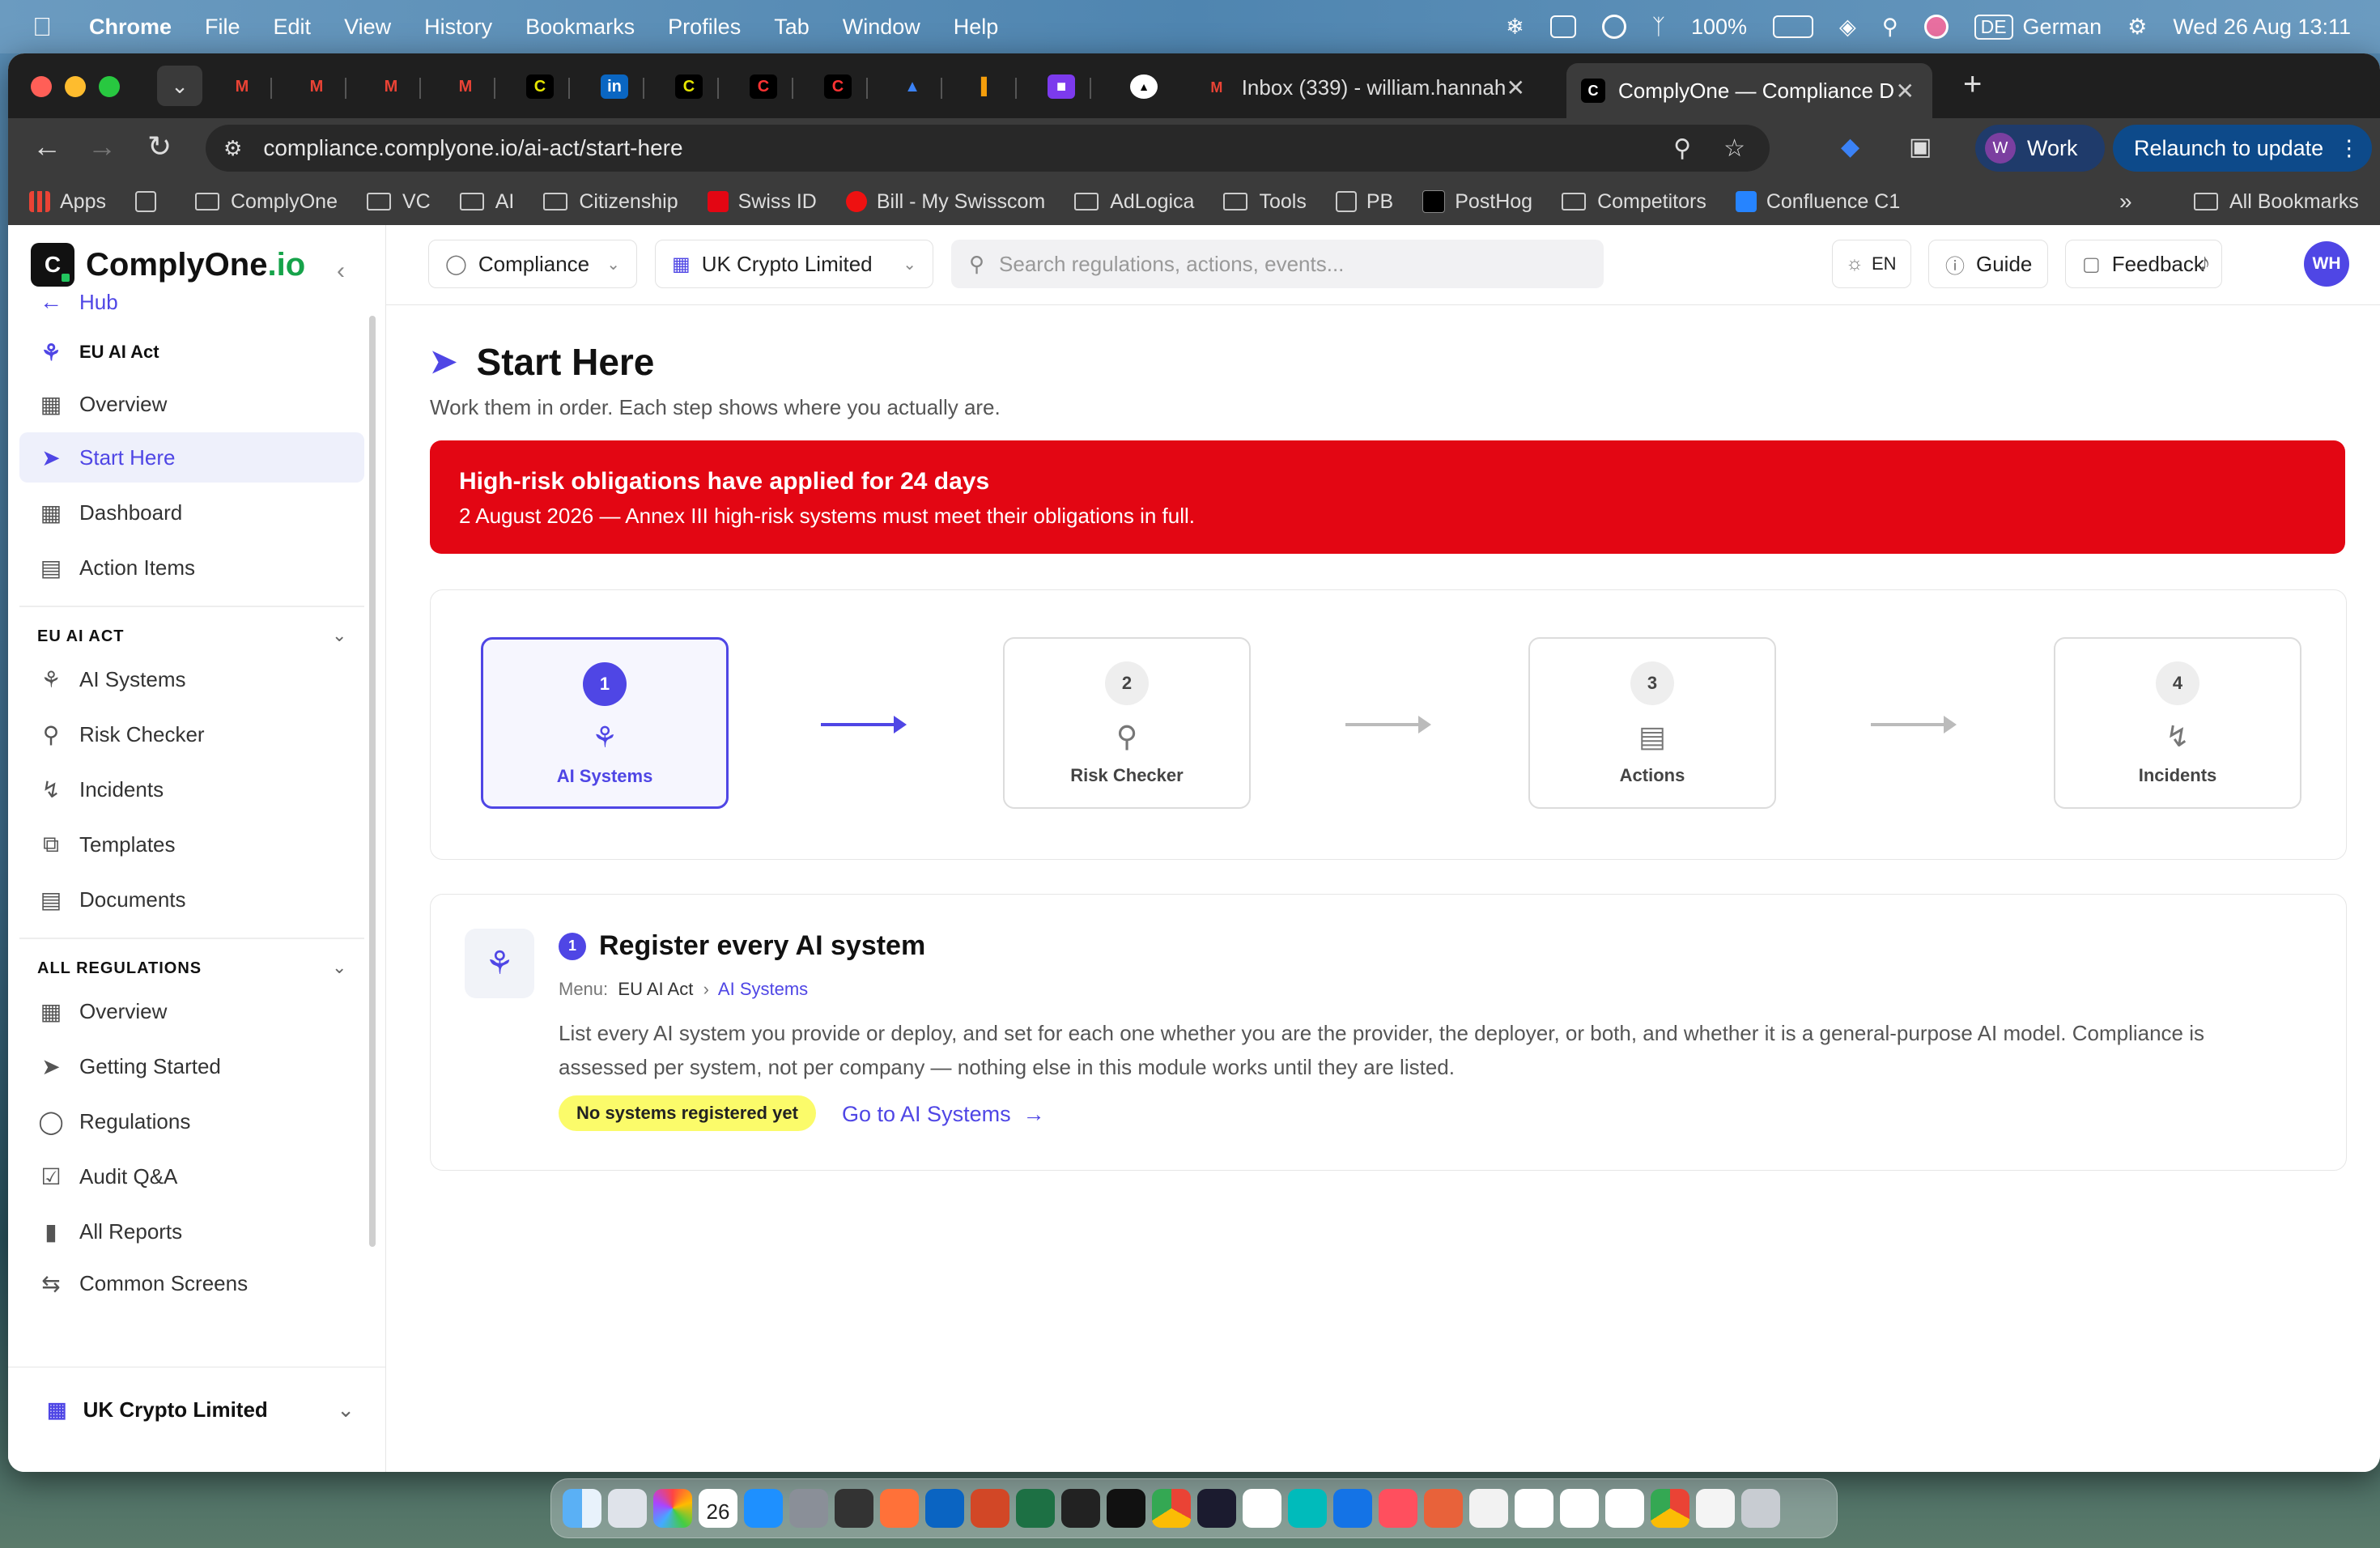 The width and height of the screenshot is (2380, 1548). What do you see at coordinates (1262, 1509) in the screenshot?
I see `slack-icon` at bounding box center [1262, 1509].